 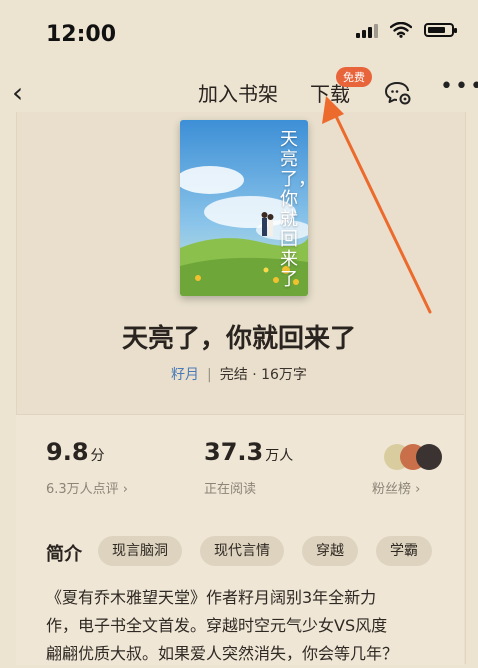 I want to click on tag-chip: 现言脑洞, so click(x=140, y=551).